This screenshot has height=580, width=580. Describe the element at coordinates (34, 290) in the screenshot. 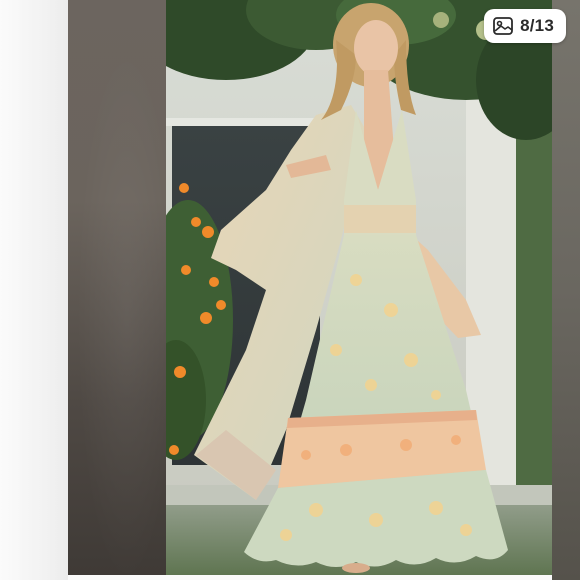

I see `previous-image-peek` at that location.